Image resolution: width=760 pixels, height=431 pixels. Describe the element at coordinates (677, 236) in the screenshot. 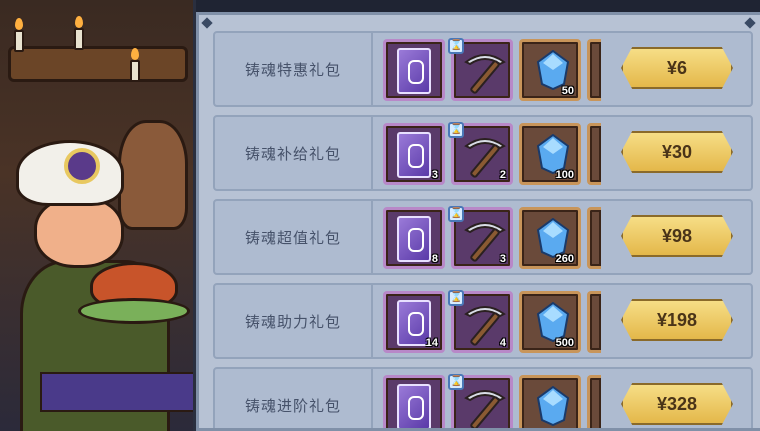

I see `price-button: ¥98` at that location.